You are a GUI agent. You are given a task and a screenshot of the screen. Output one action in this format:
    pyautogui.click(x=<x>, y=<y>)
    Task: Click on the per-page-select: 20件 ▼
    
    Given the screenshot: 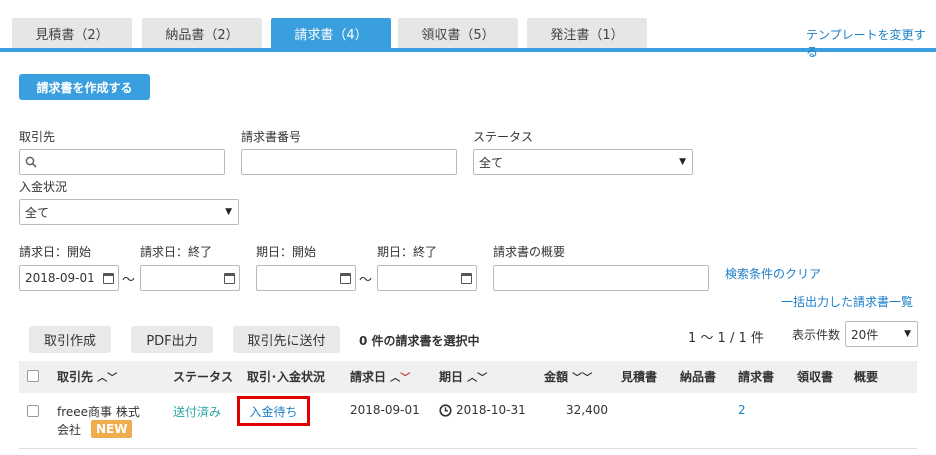 What is the action you would take?
    pyautogui.click(x=881, y=334)
    